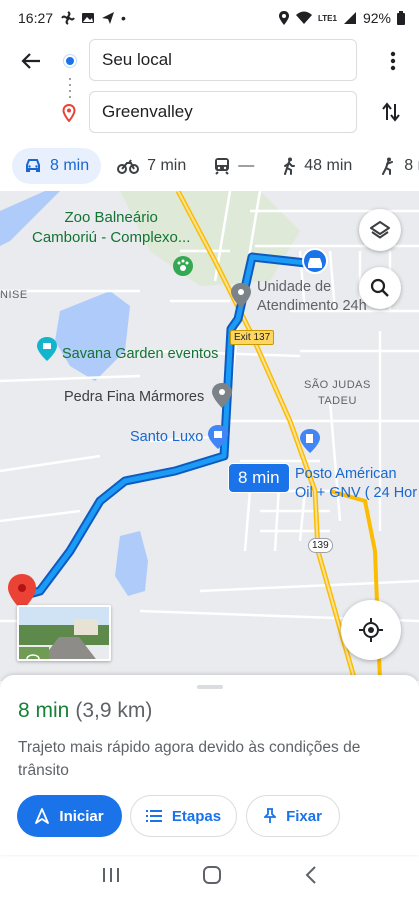 Image resolution: width=419 pixels, height=900 pixels. I want to click on navigation-icon, so click(42, 816).